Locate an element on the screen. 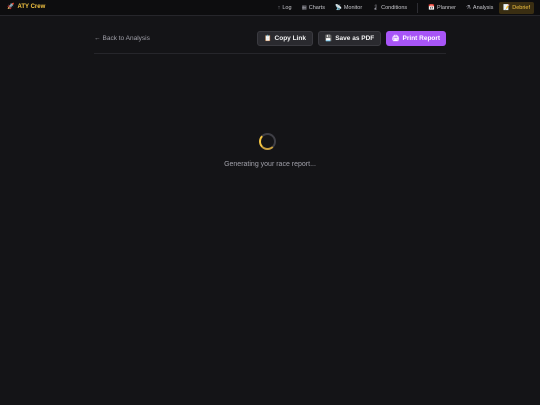 This screenshot has height=405, width=540. memo-icon: 📝 is located at coordinates (507, 8).